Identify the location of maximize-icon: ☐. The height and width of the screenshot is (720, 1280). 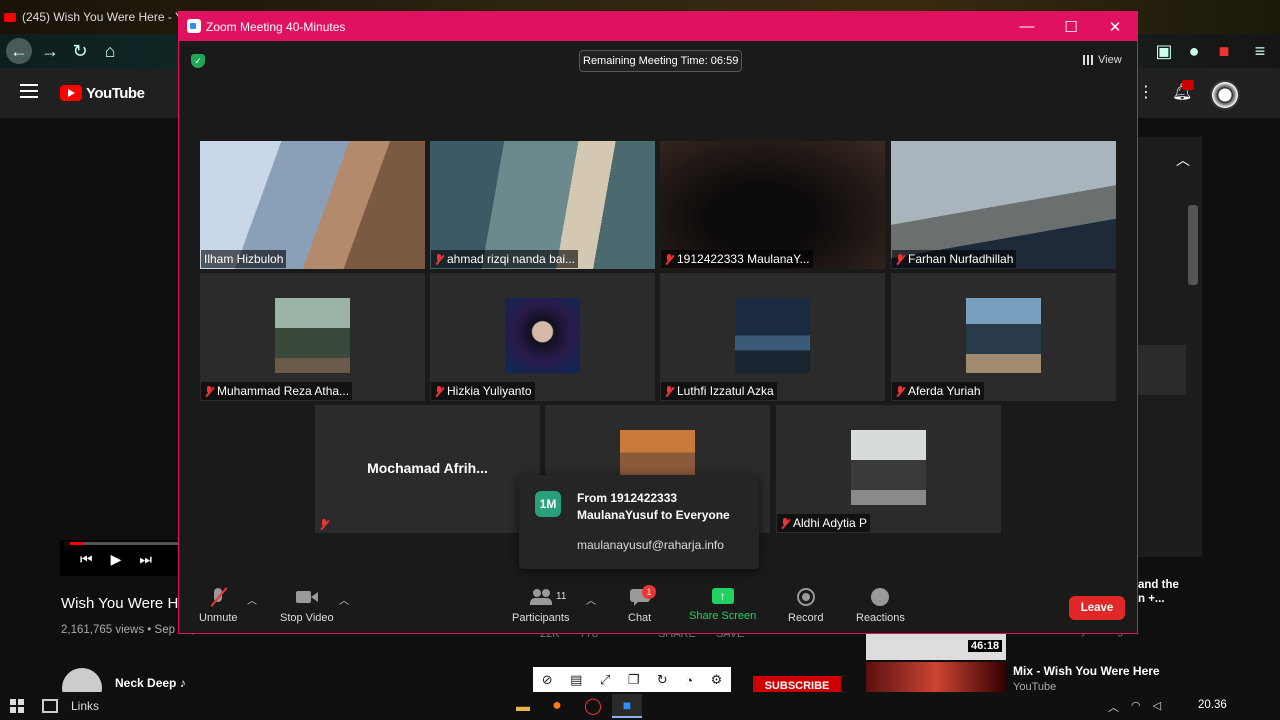
(1071, 26).